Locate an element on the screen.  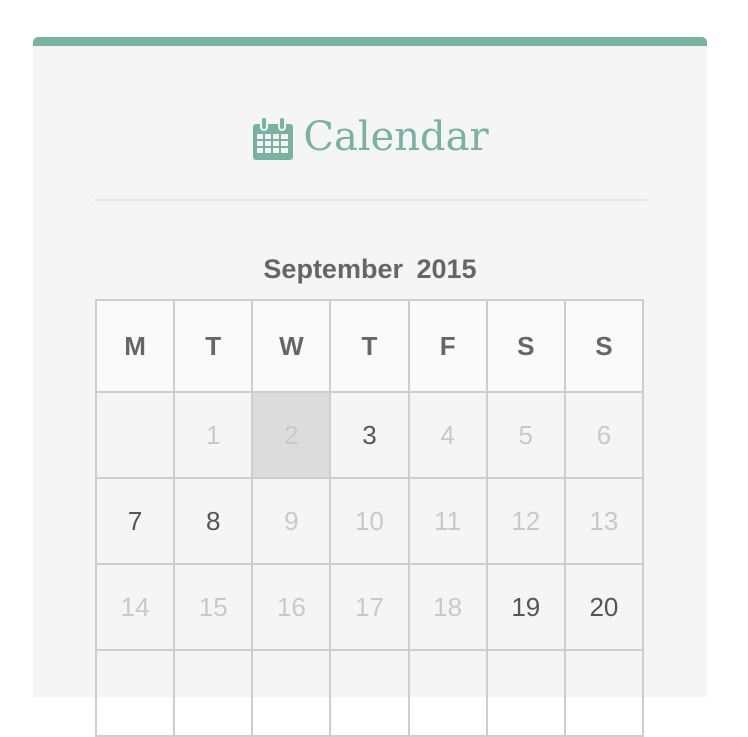
calendar-day: 5 is located at coordinates (525, 435).